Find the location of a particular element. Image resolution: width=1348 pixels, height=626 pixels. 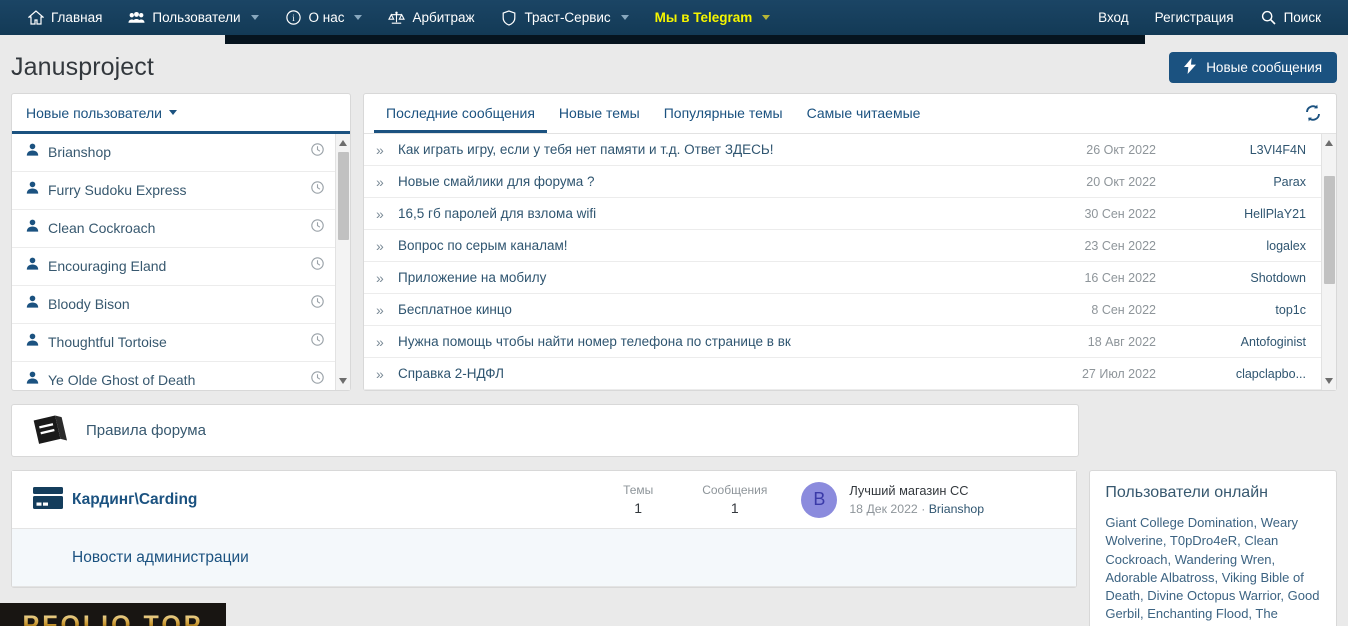

tab-latest-messages: Последние сообщения is located at coordinates (460, 113).